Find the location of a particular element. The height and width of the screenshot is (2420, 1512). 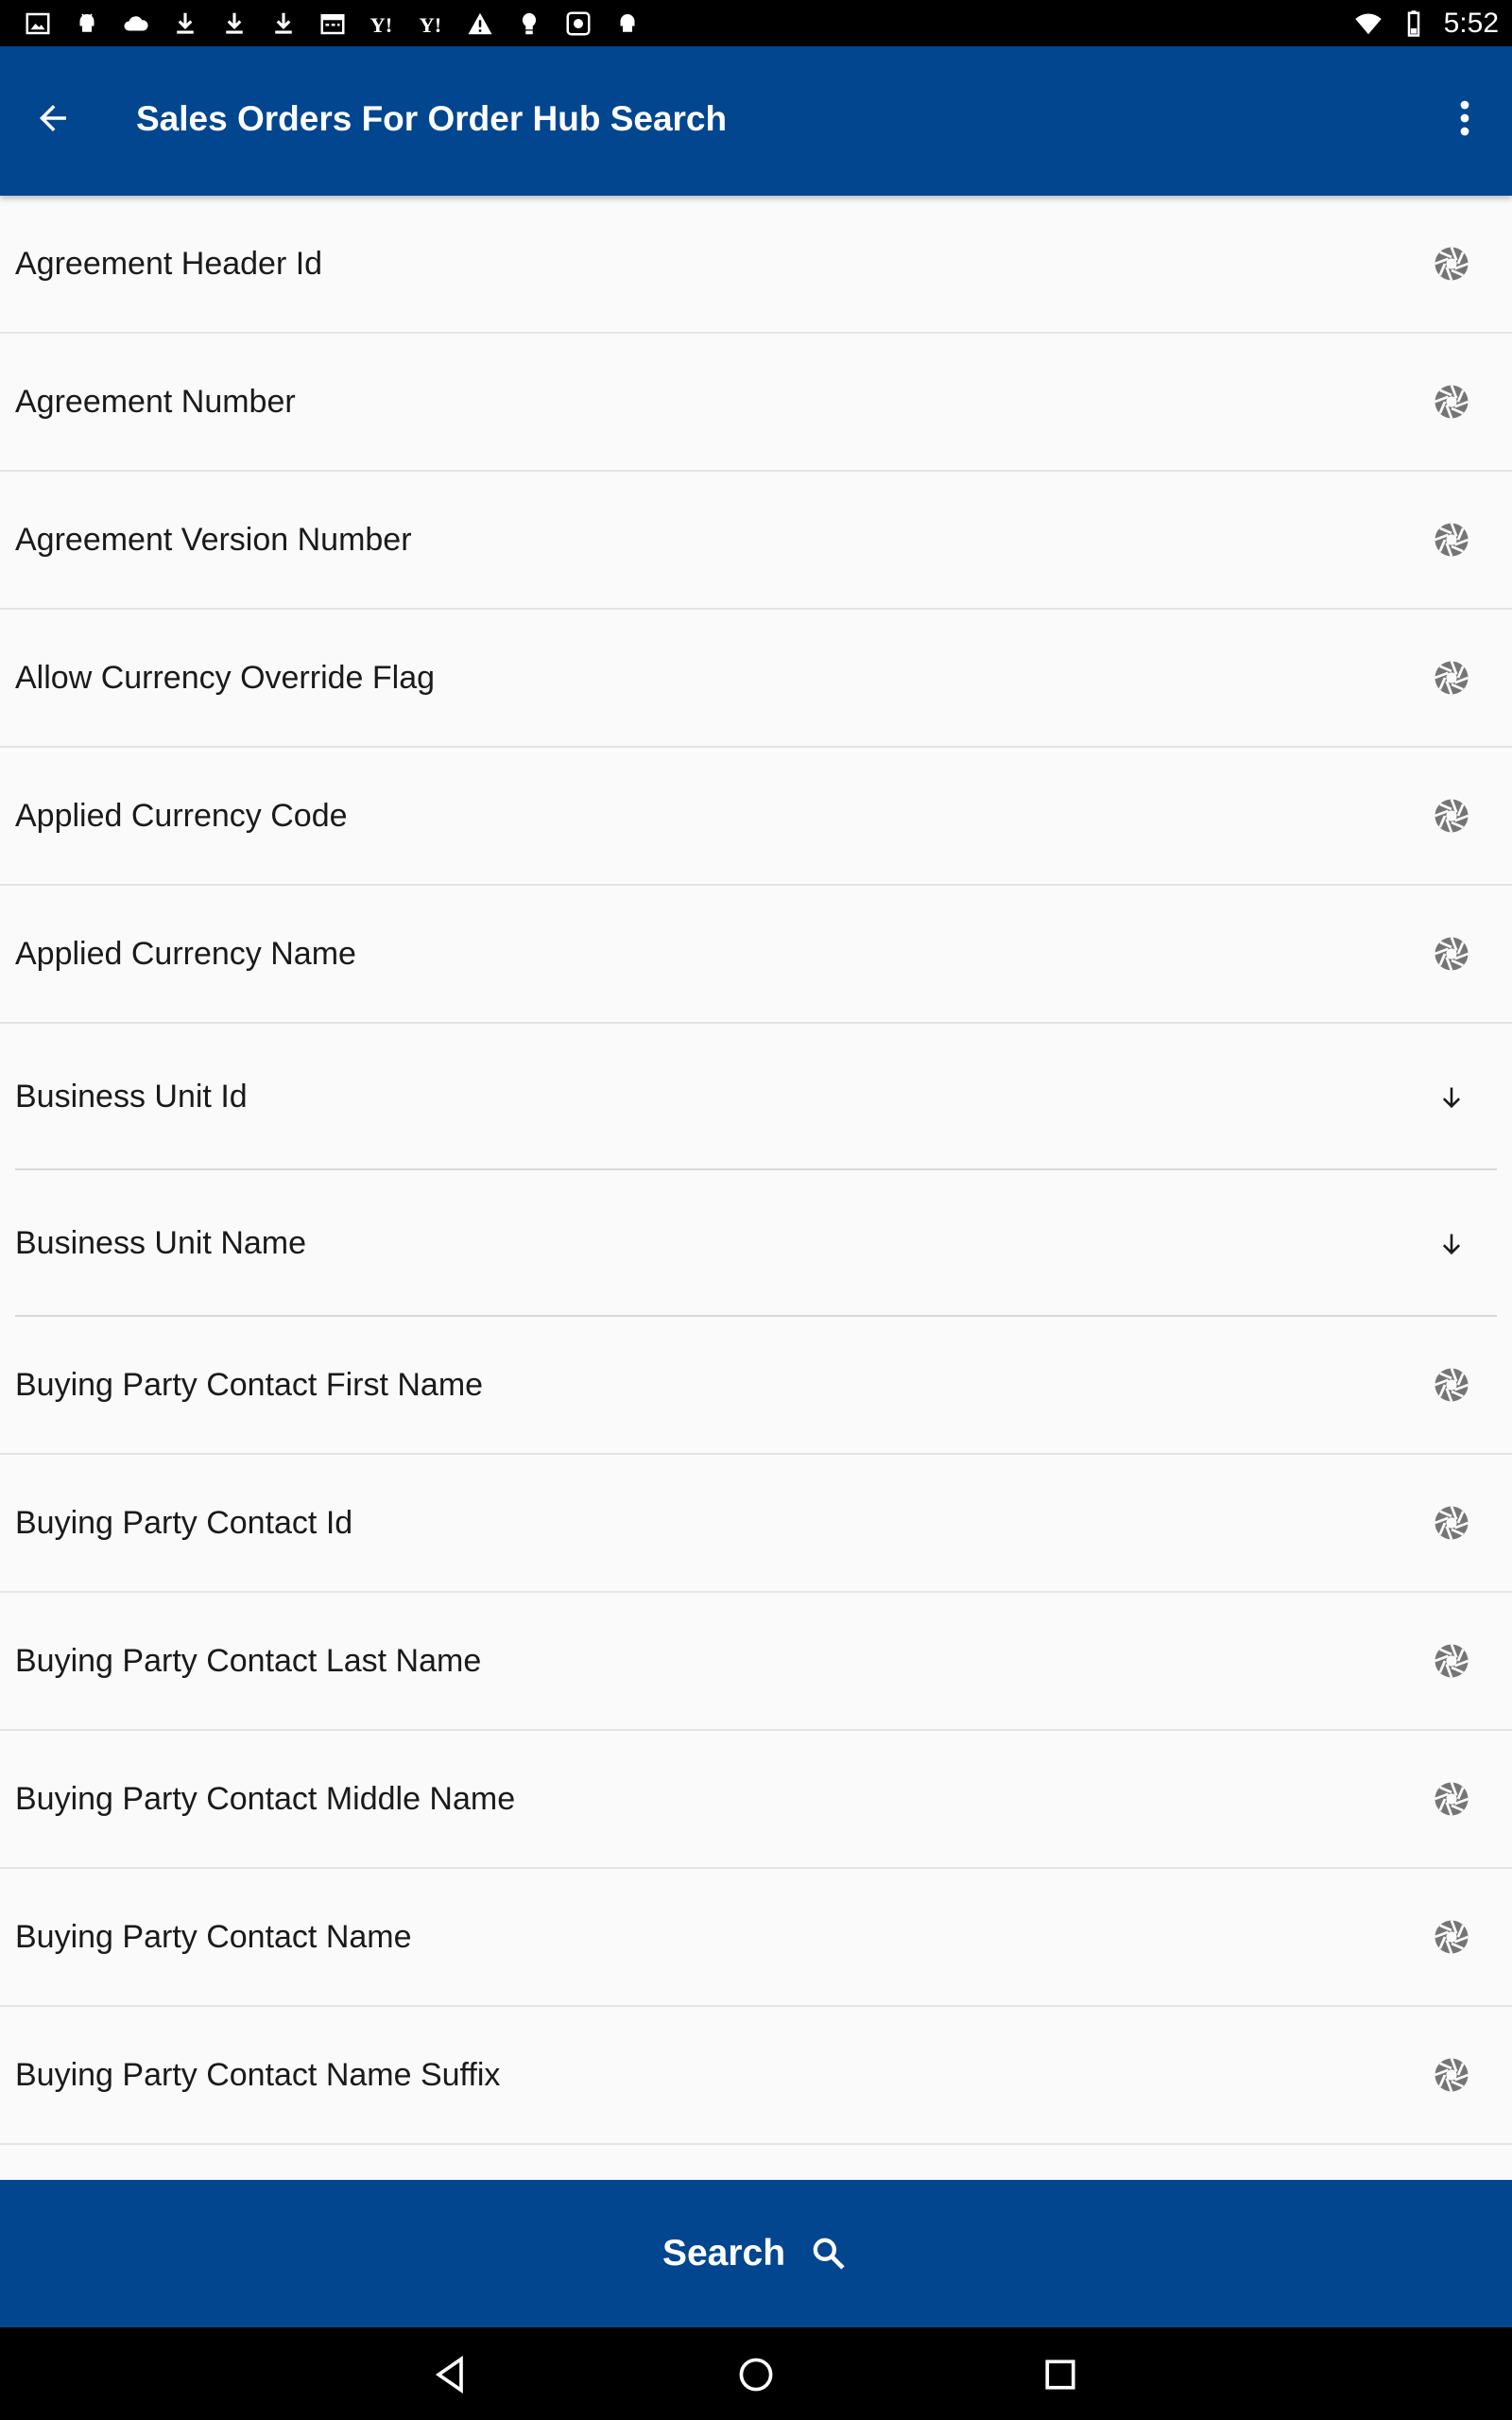

cloud-icon is located at coordinates (136, 24).